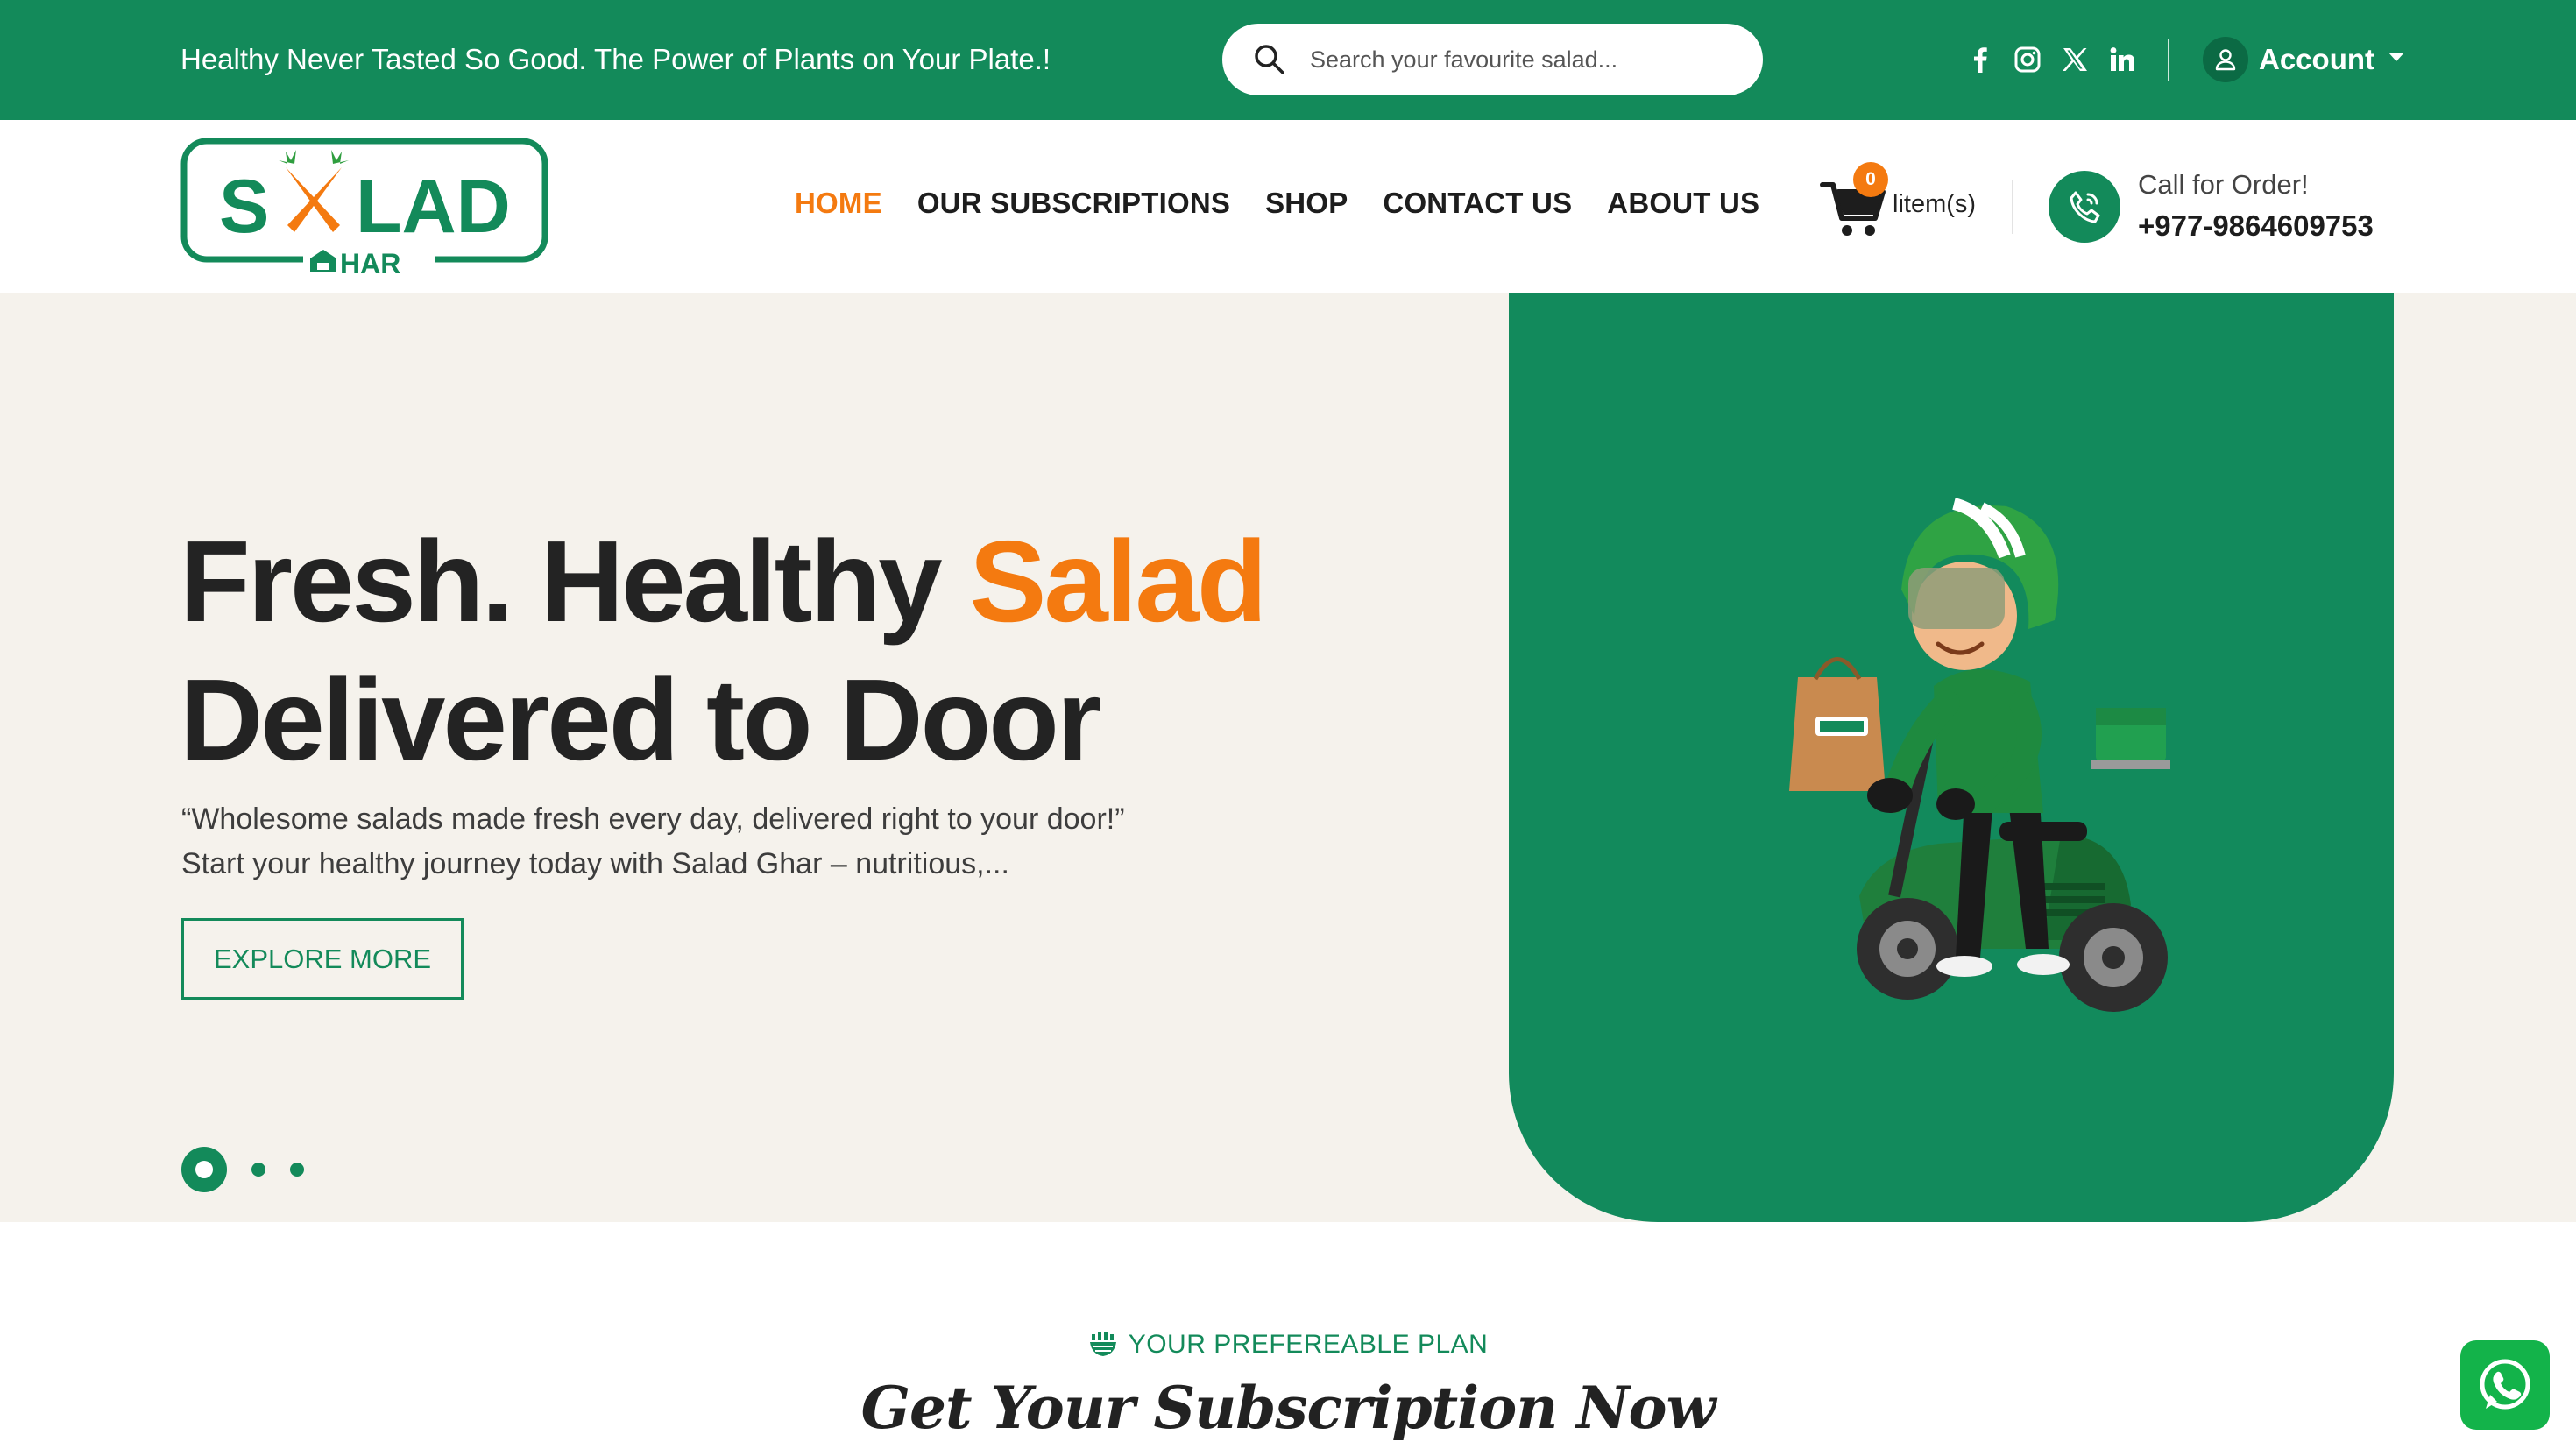 This screenshot has height=1456, width=2576. Describe the element at coordinates (1118, 581) in the screenshot. I see `hero-title-accent: Salad` at that location.